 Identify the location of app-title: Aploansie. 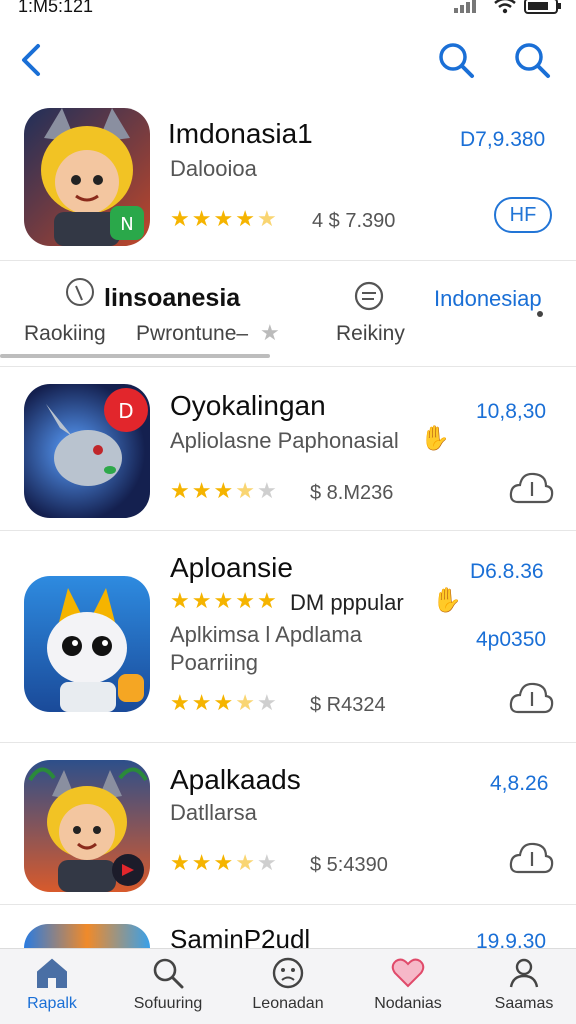
(231, 567).